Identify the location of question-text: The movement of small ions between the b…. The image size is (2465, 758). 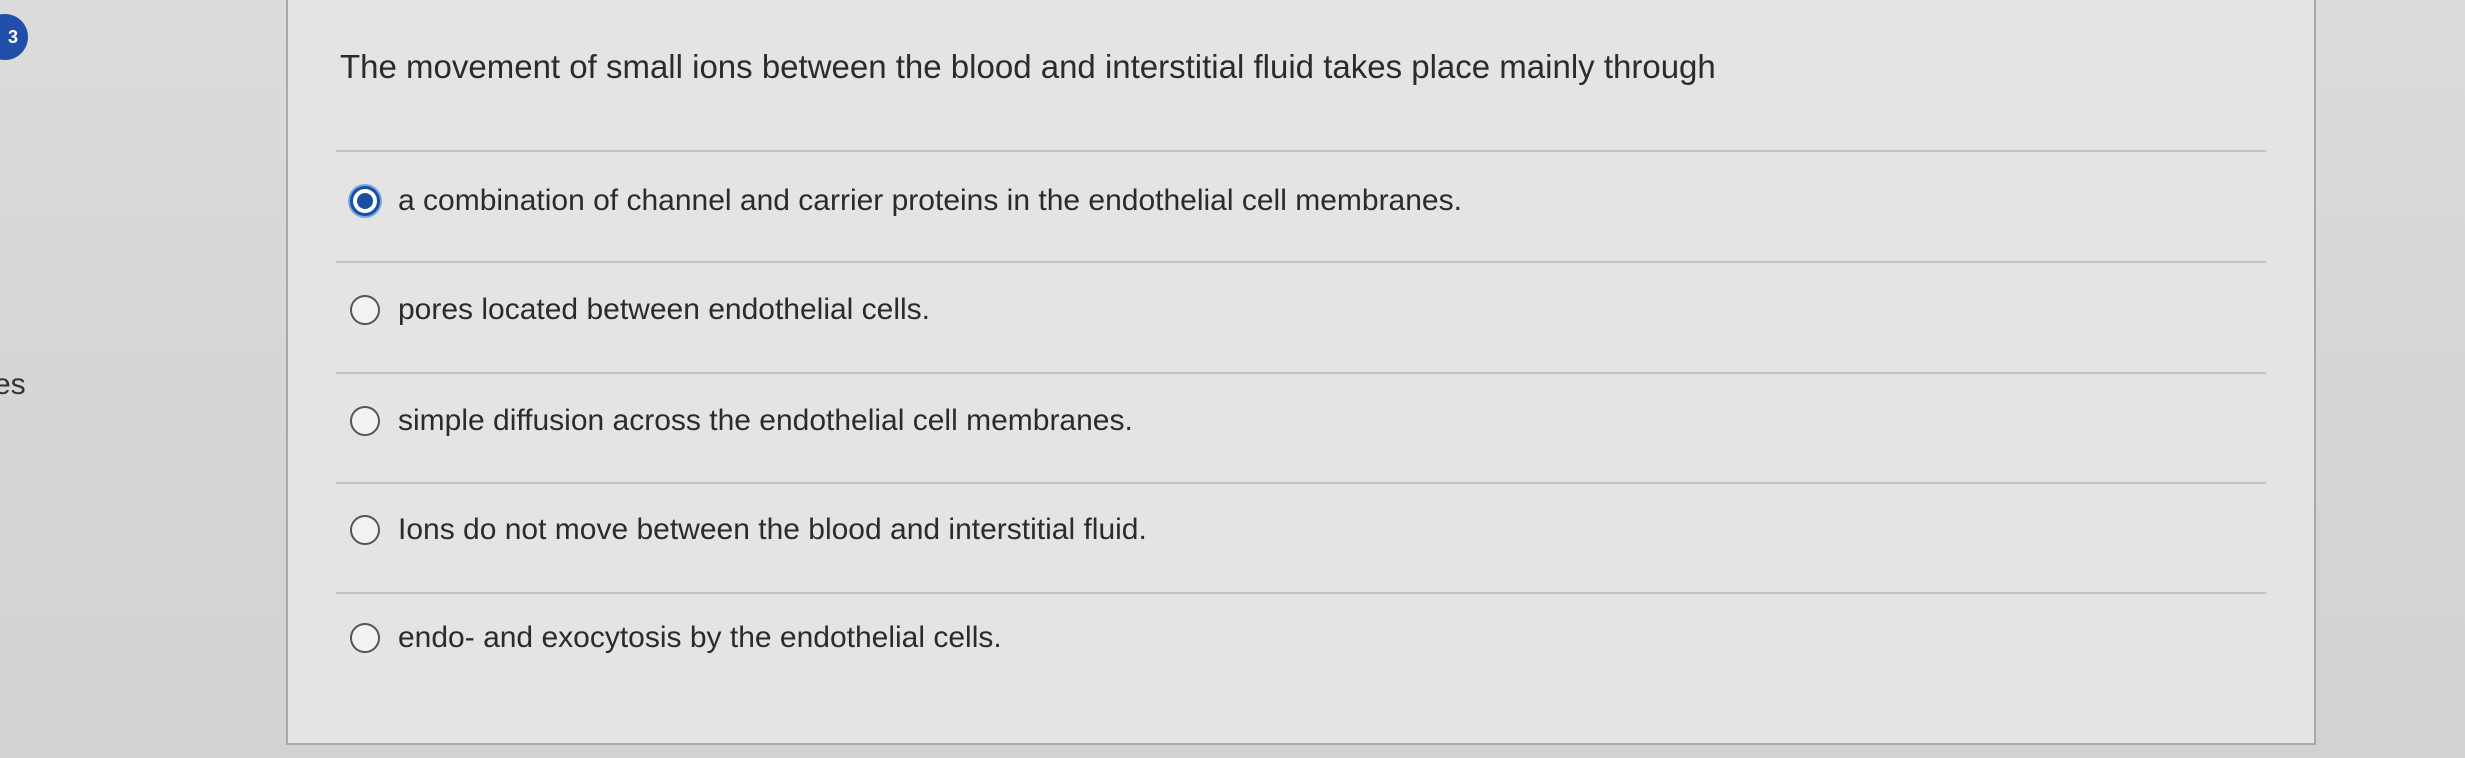
(1028, 66).